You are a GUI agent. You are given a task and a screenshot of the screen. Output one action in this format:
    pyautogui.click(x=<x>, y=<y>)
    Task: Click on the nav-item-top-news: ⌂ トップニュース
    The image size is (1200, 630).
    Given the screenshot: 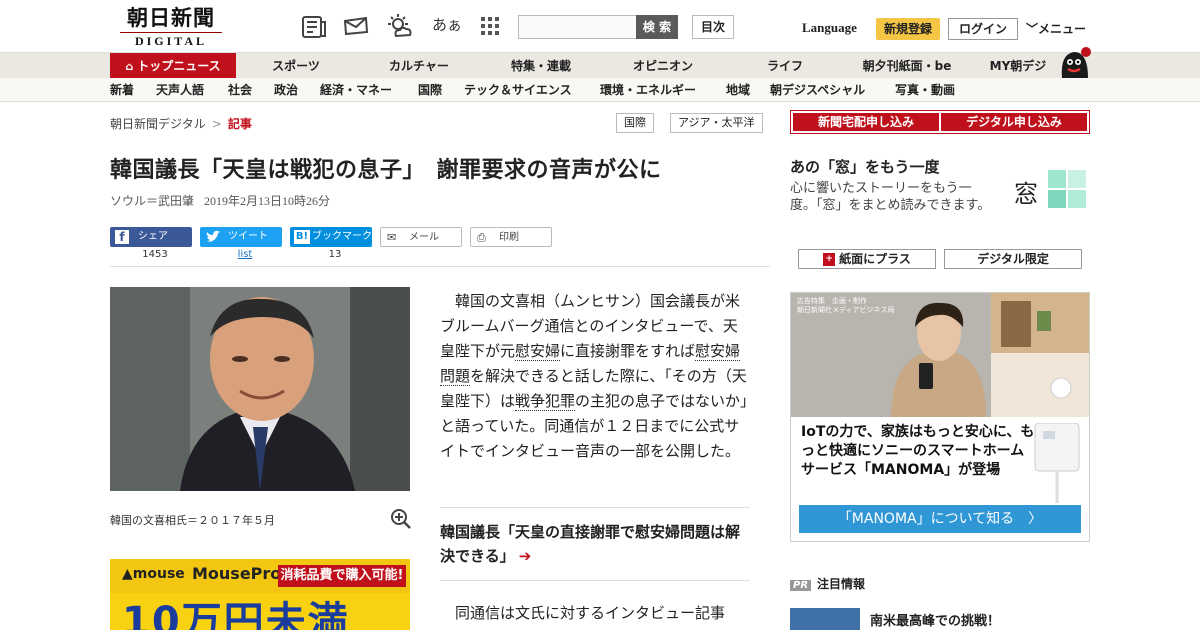 What is the action you would take?
    pyautogui.click(x=173, y=66)
    